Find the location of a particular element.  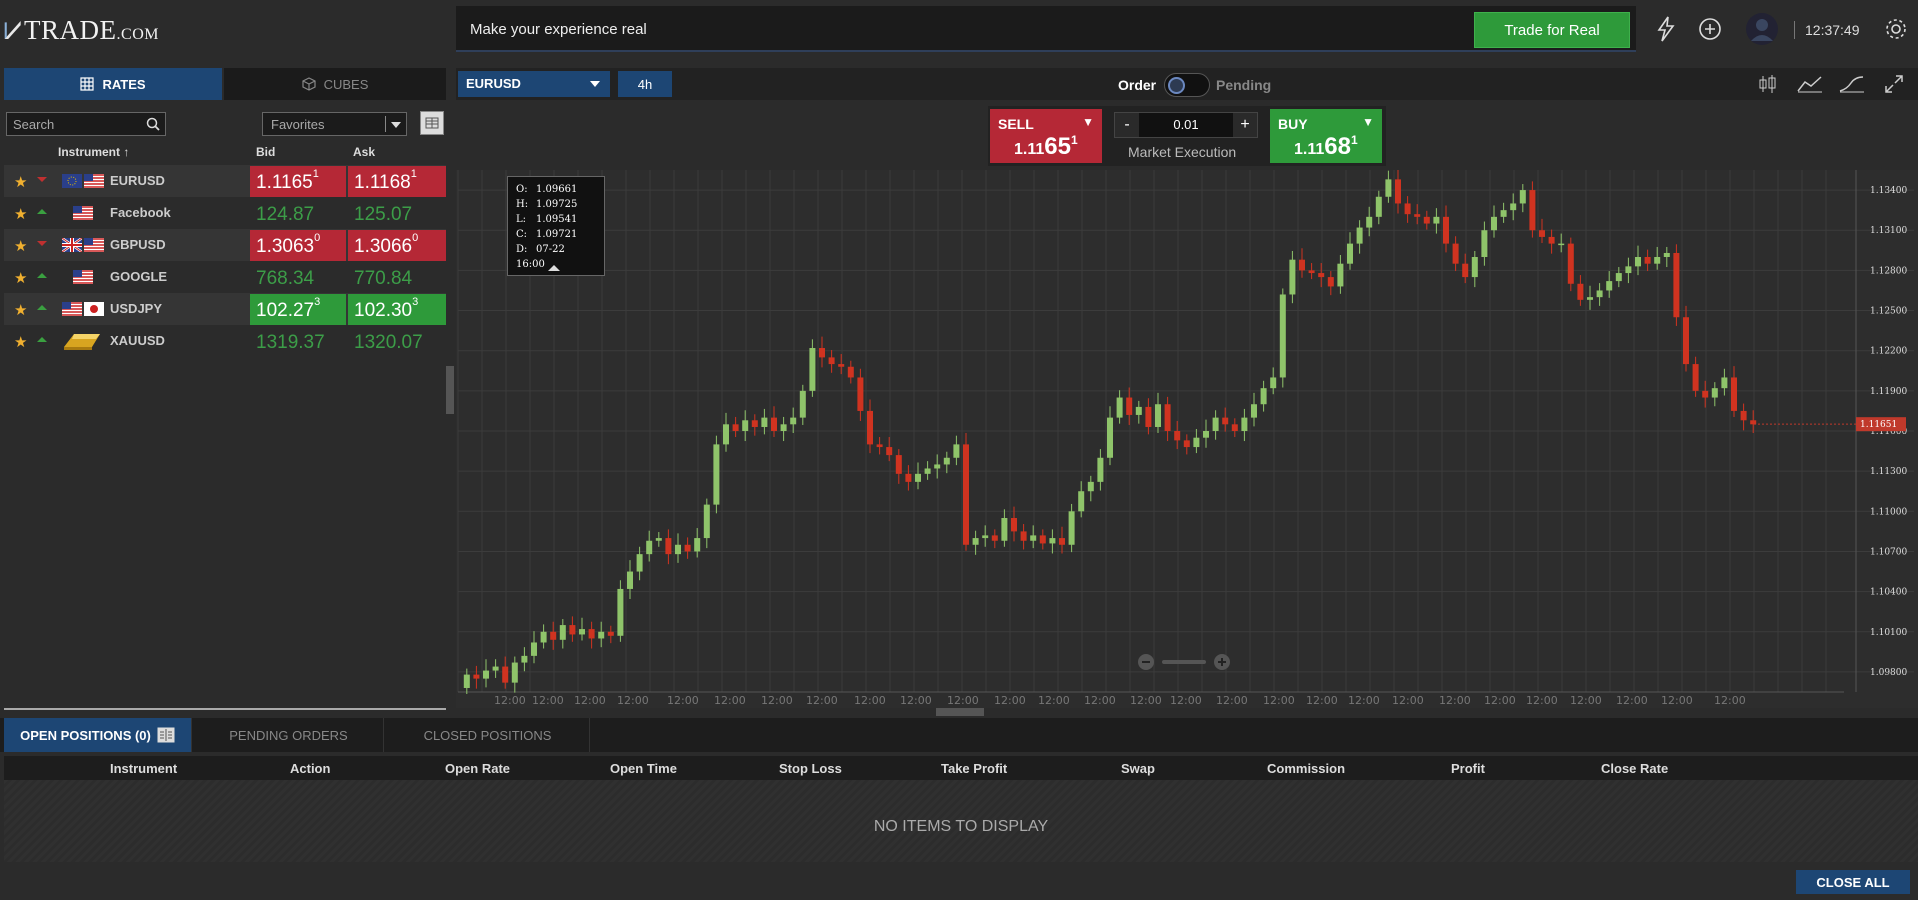

instrument-row-google: ★ GOOGLE 768.34 770.84 is located at coordinates (225, 277).